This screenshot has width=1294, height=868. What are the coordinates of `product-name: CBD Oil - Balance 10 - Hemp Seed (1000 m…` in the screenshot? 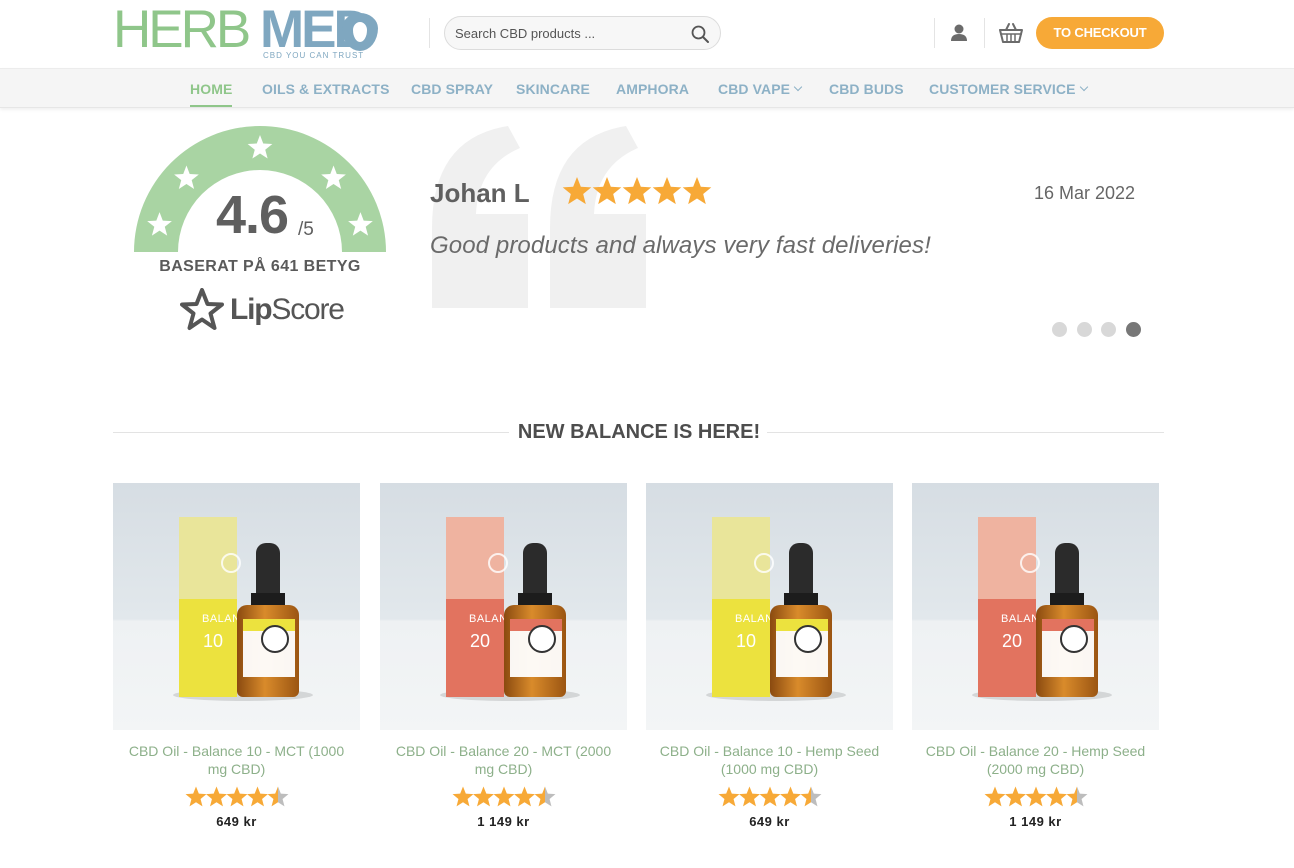 It's located at (769, 760).